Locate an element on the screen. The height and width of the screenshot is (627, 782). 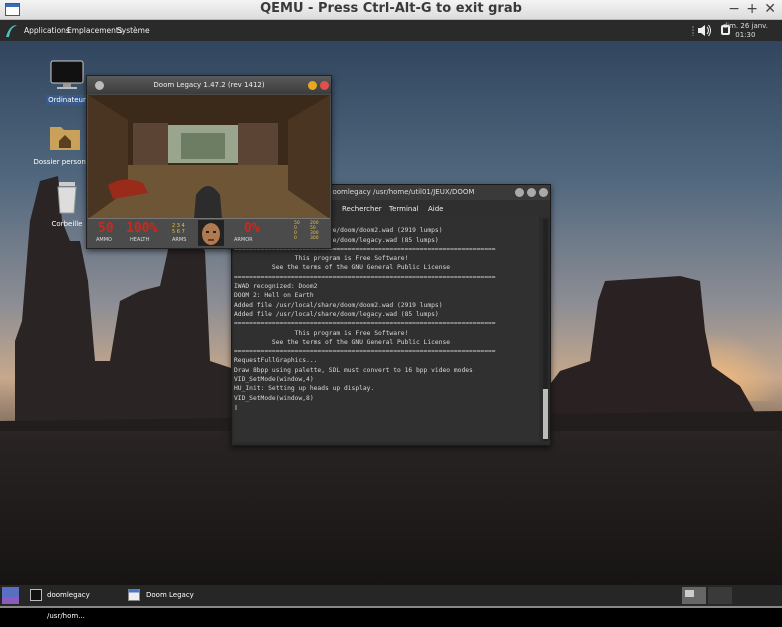
doom-scene is located at coordinates (209, 157).